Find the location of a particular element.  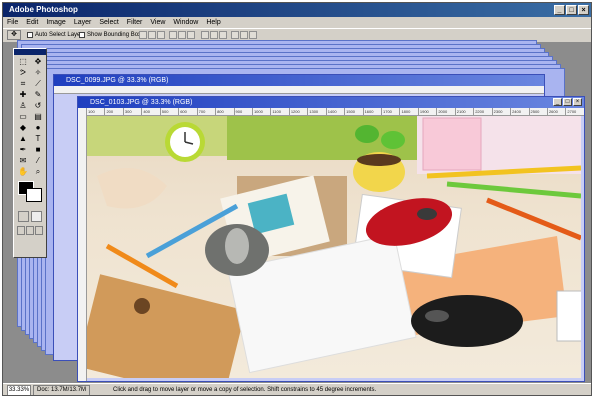

distribute-right-button is located at coordinates (253, 35).